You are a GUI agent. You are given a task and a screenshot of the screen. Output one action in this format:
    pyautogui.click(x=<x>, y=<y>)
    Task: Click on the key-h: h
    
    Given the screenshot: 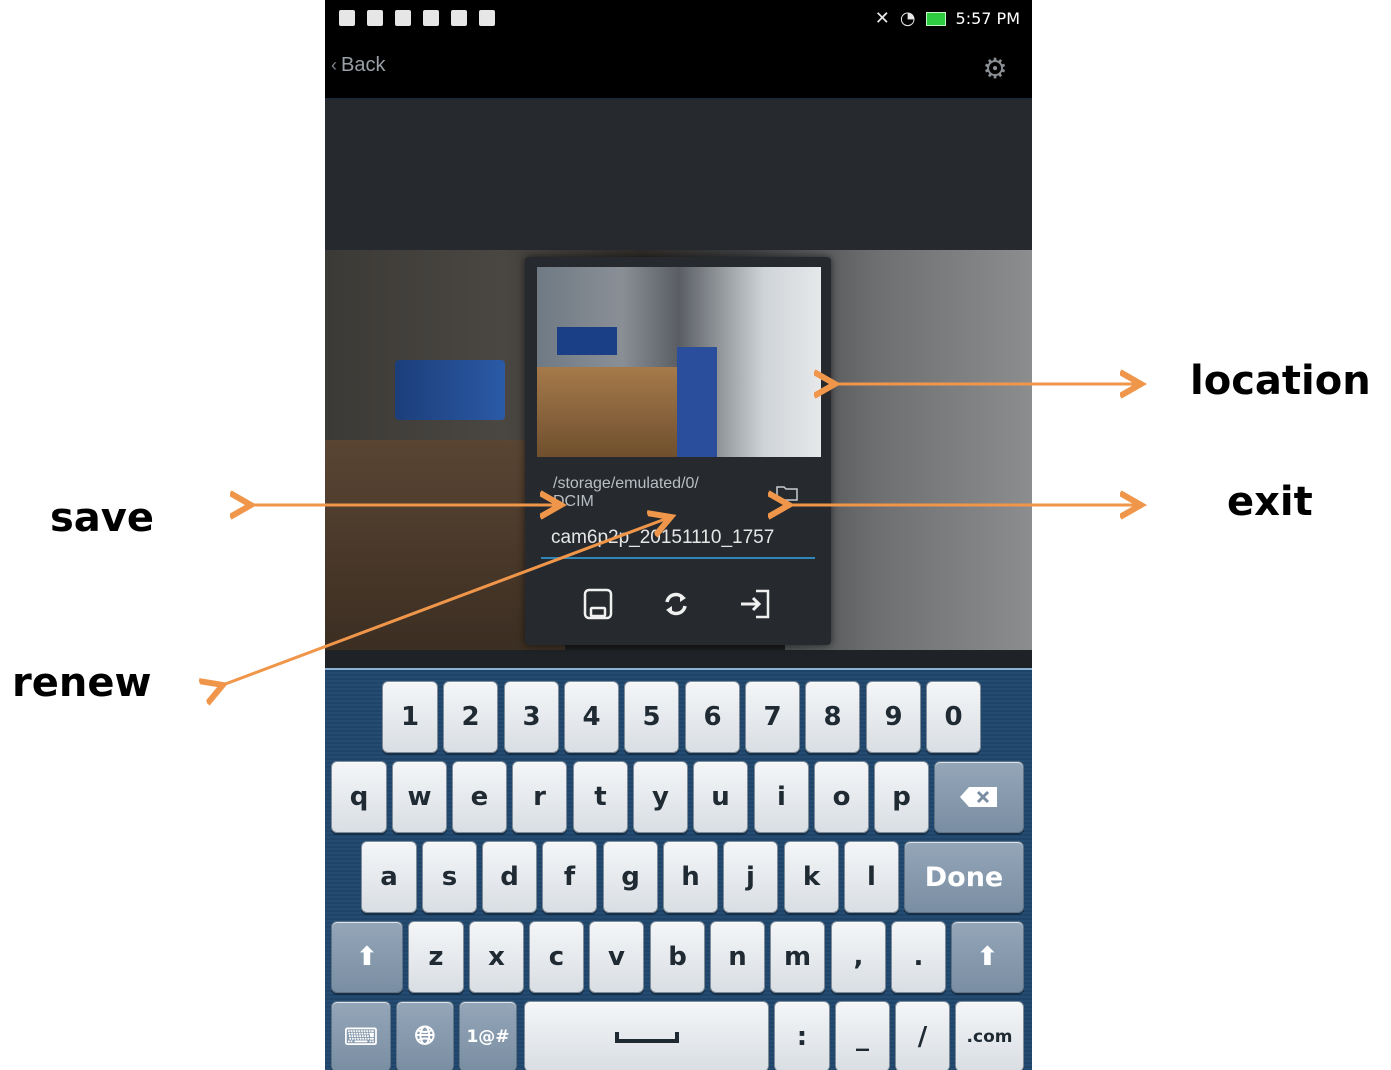 What is the action you would take?
    pyautogui.click(x=690, y=877)
    